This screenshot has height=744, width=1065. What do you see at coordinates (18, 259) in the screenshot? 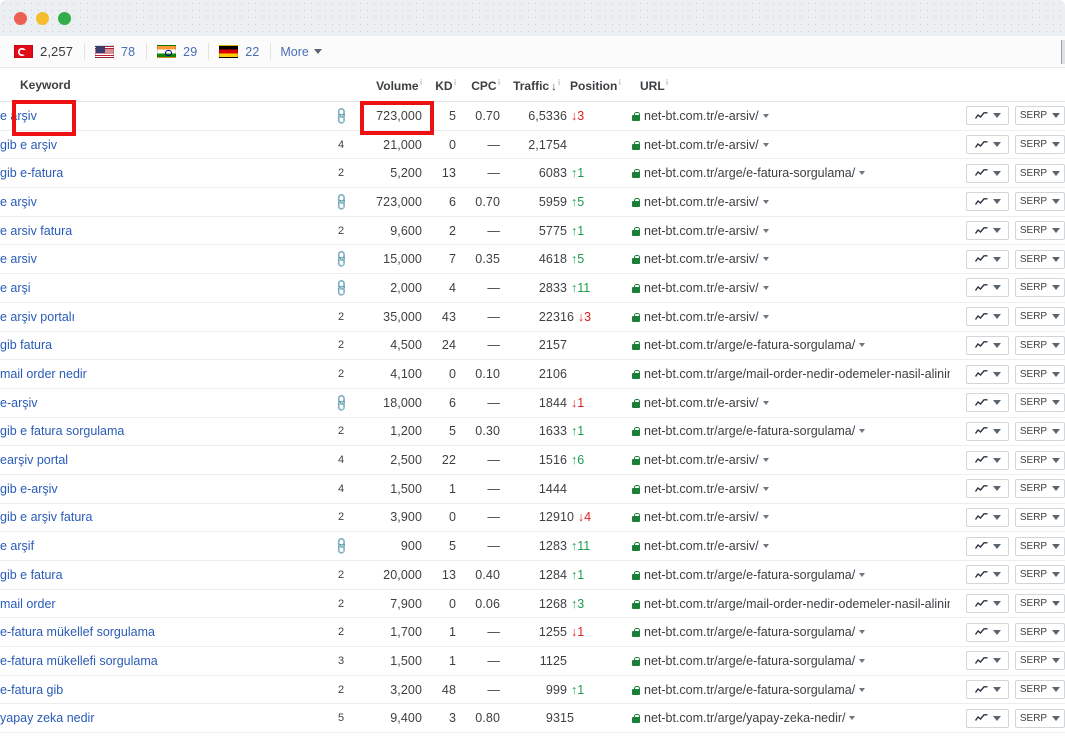
I see `keyword-link: e arsiv` at bounding box center [18, 259].